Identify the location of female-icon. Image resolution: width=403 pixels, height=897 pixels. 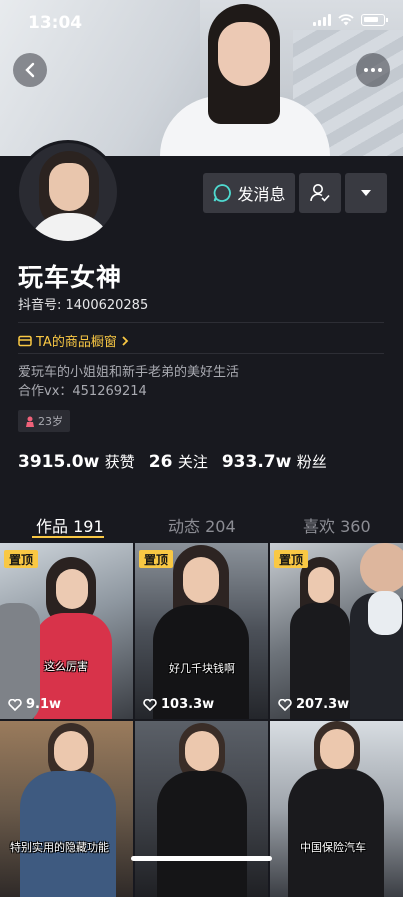
(30, 421).